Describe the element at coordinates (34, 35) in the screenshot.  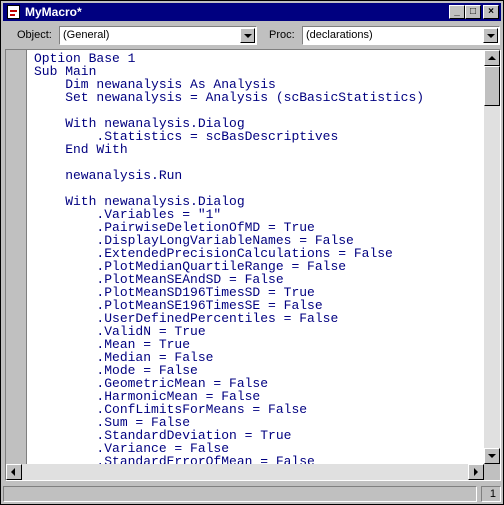
I see `object-label: Object:` at that location.